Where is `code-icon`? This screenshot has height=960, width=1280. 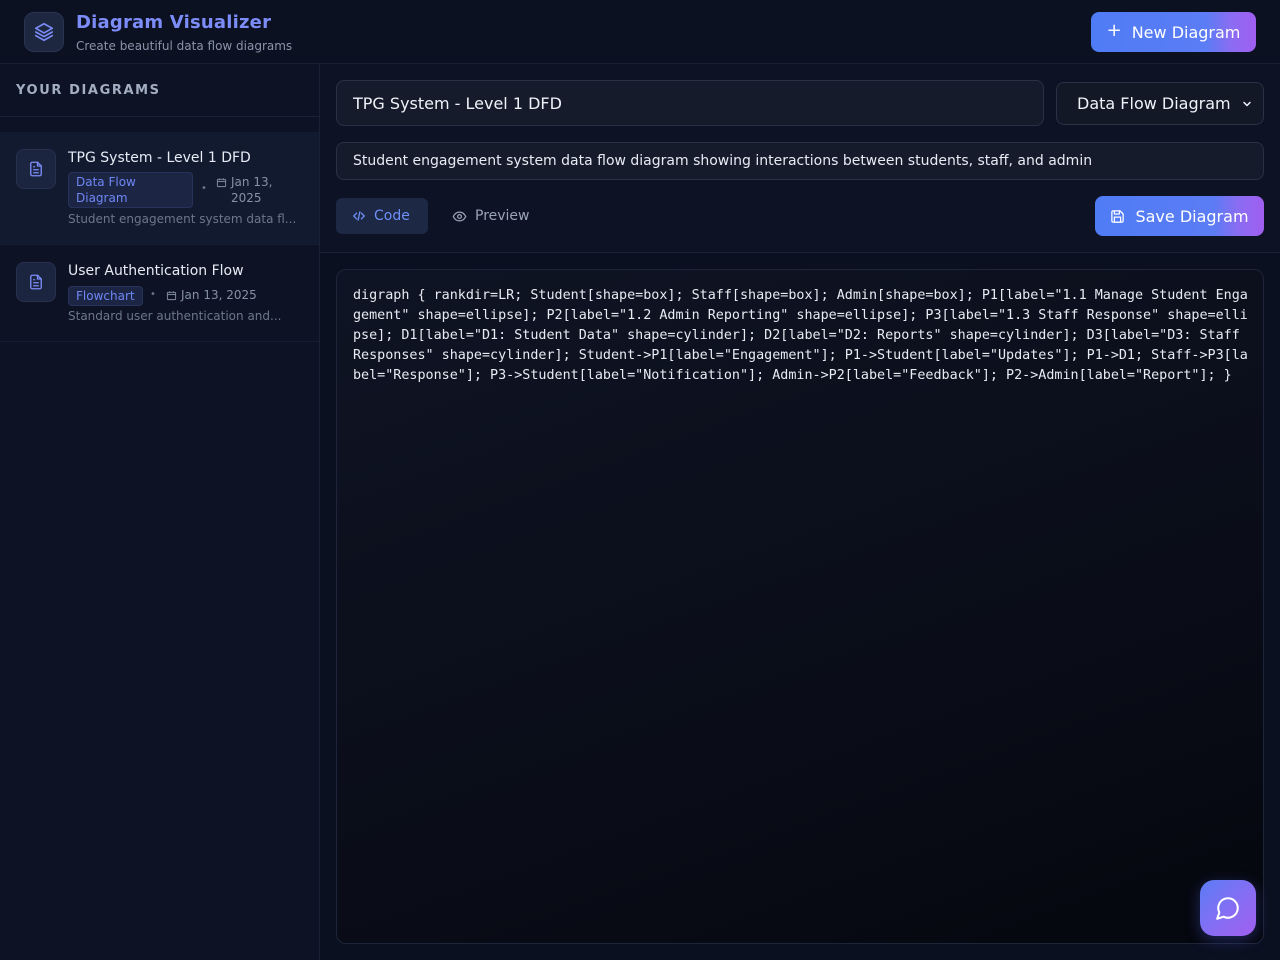
code-icon is located at coordinates (359, 216).